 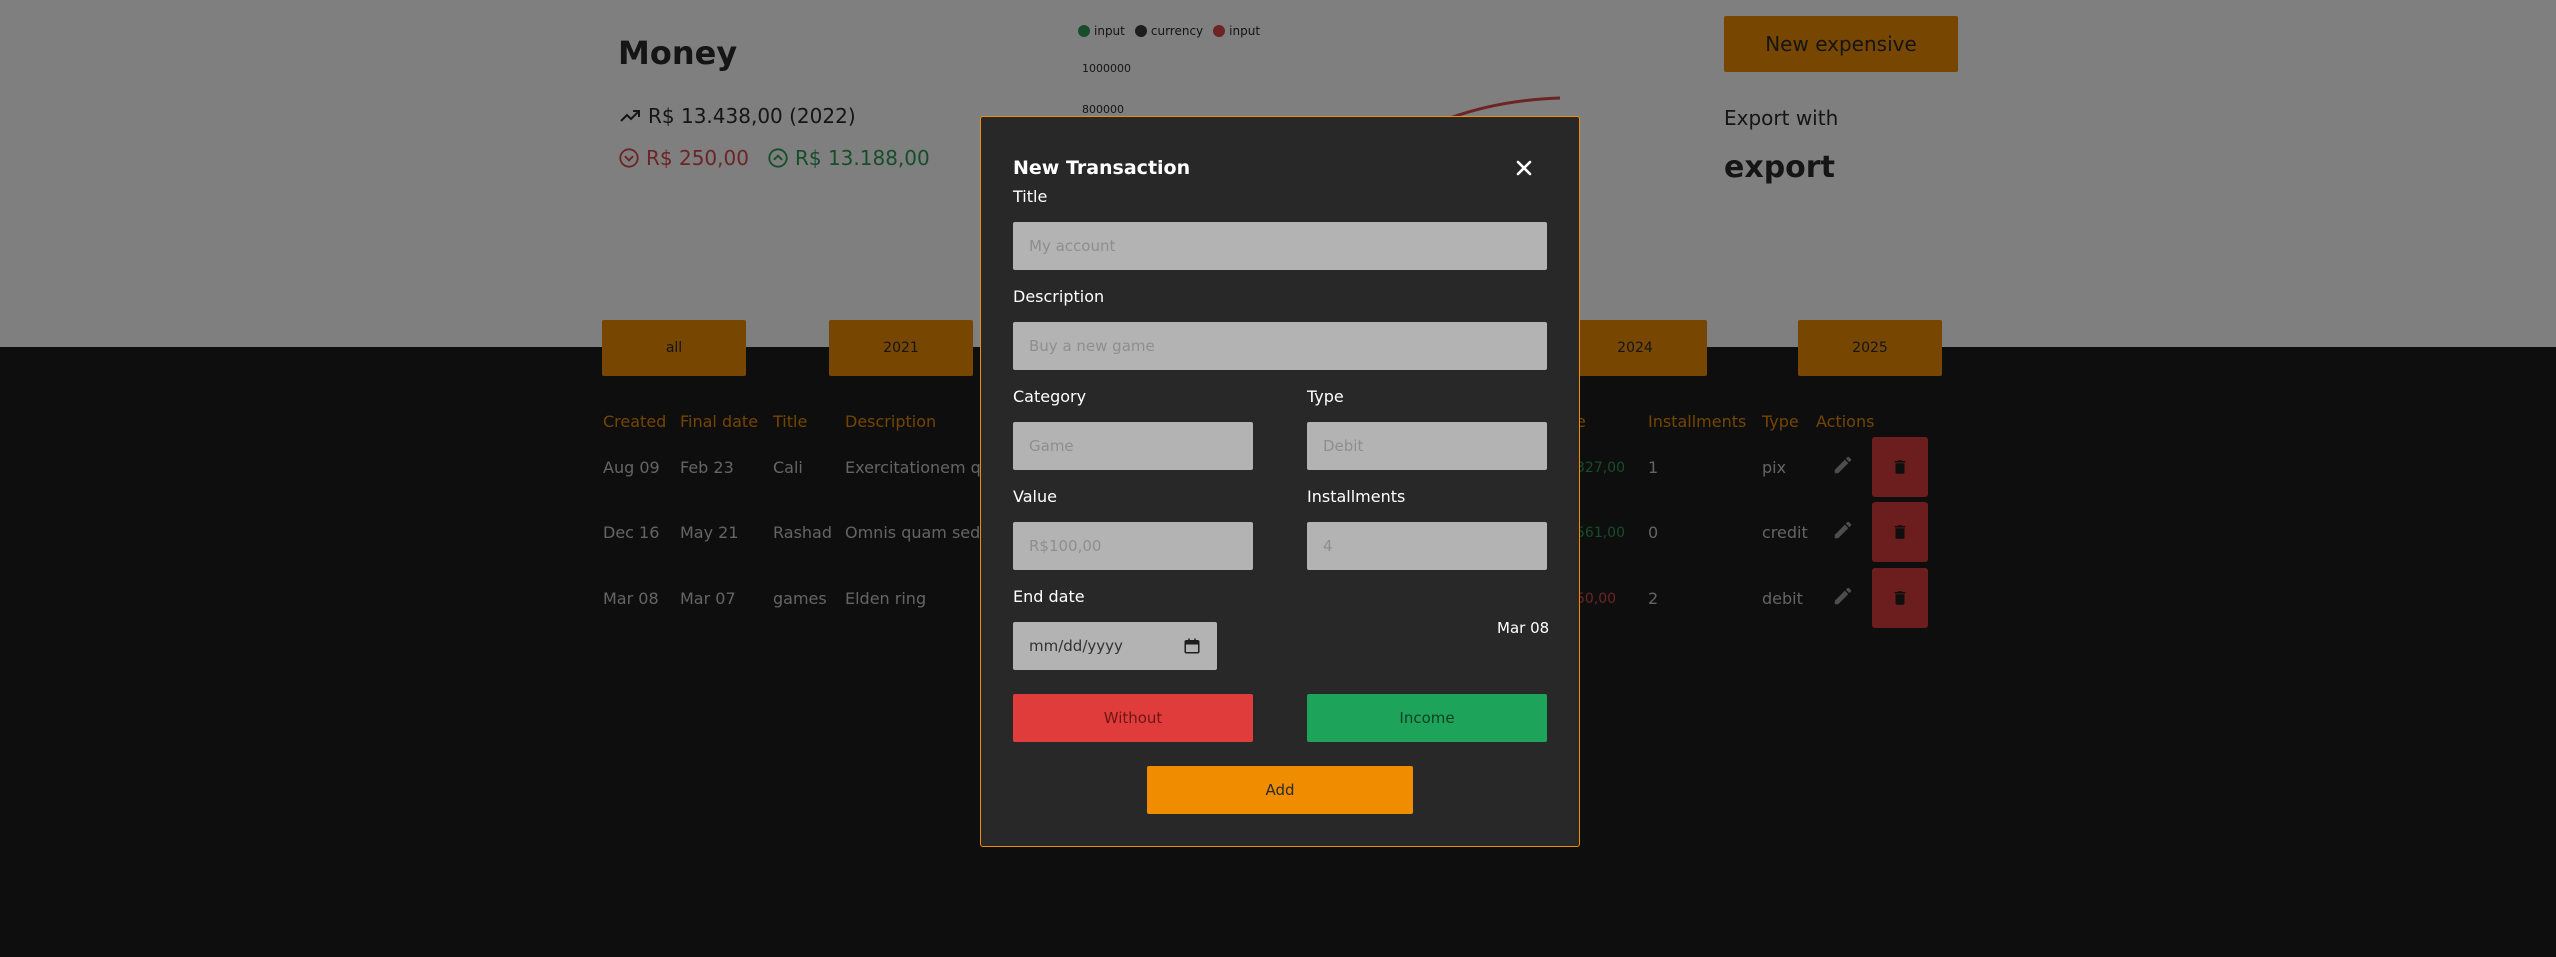 What do you see at coordinates (1280, 790) in the screenshot?
I see `add-button: Add` at bounding box center [1280, 790].